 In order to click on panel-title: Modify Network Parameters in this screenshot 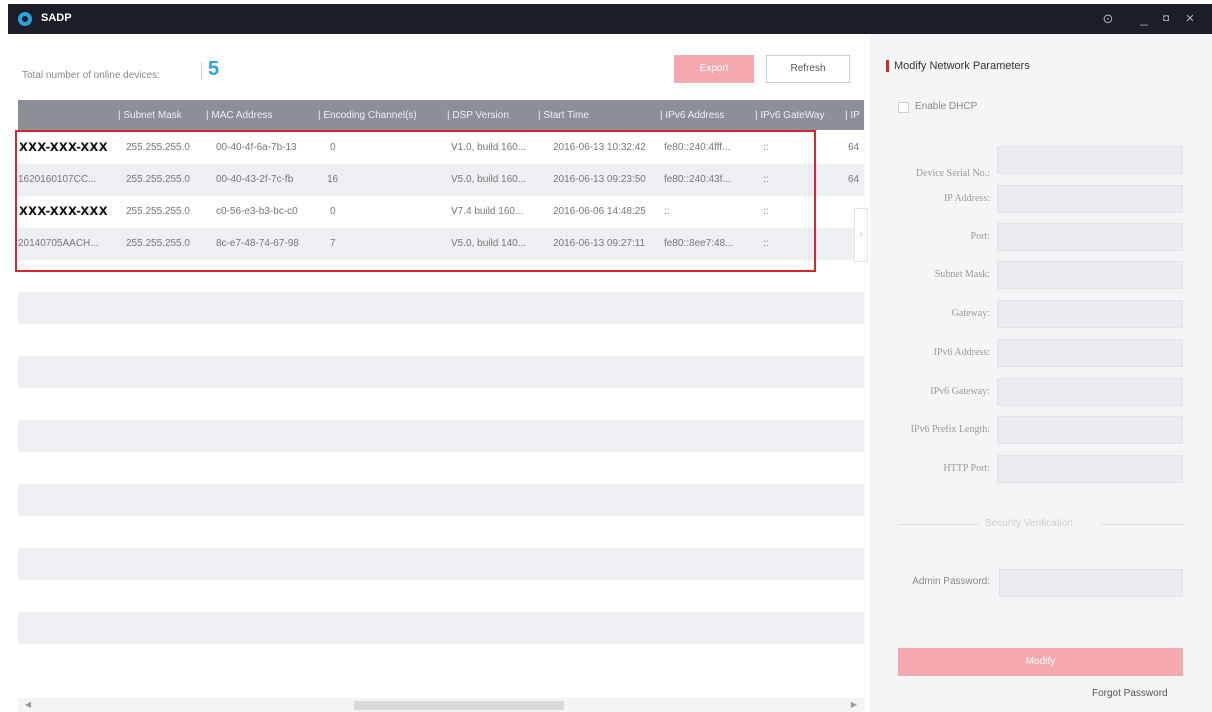, I will do `click(962, 66)`.